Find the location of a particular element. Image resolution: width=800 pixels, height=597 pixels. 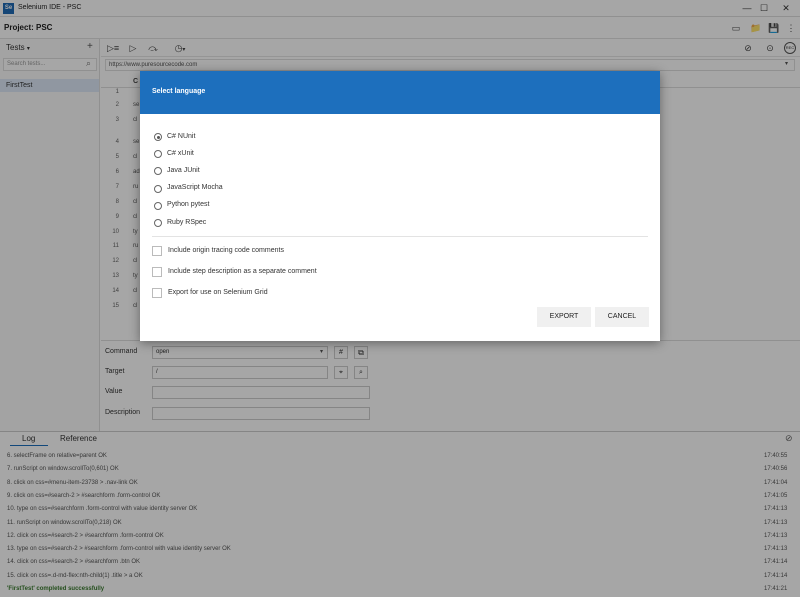

dialog-divider is located at coordinates (400, 236).